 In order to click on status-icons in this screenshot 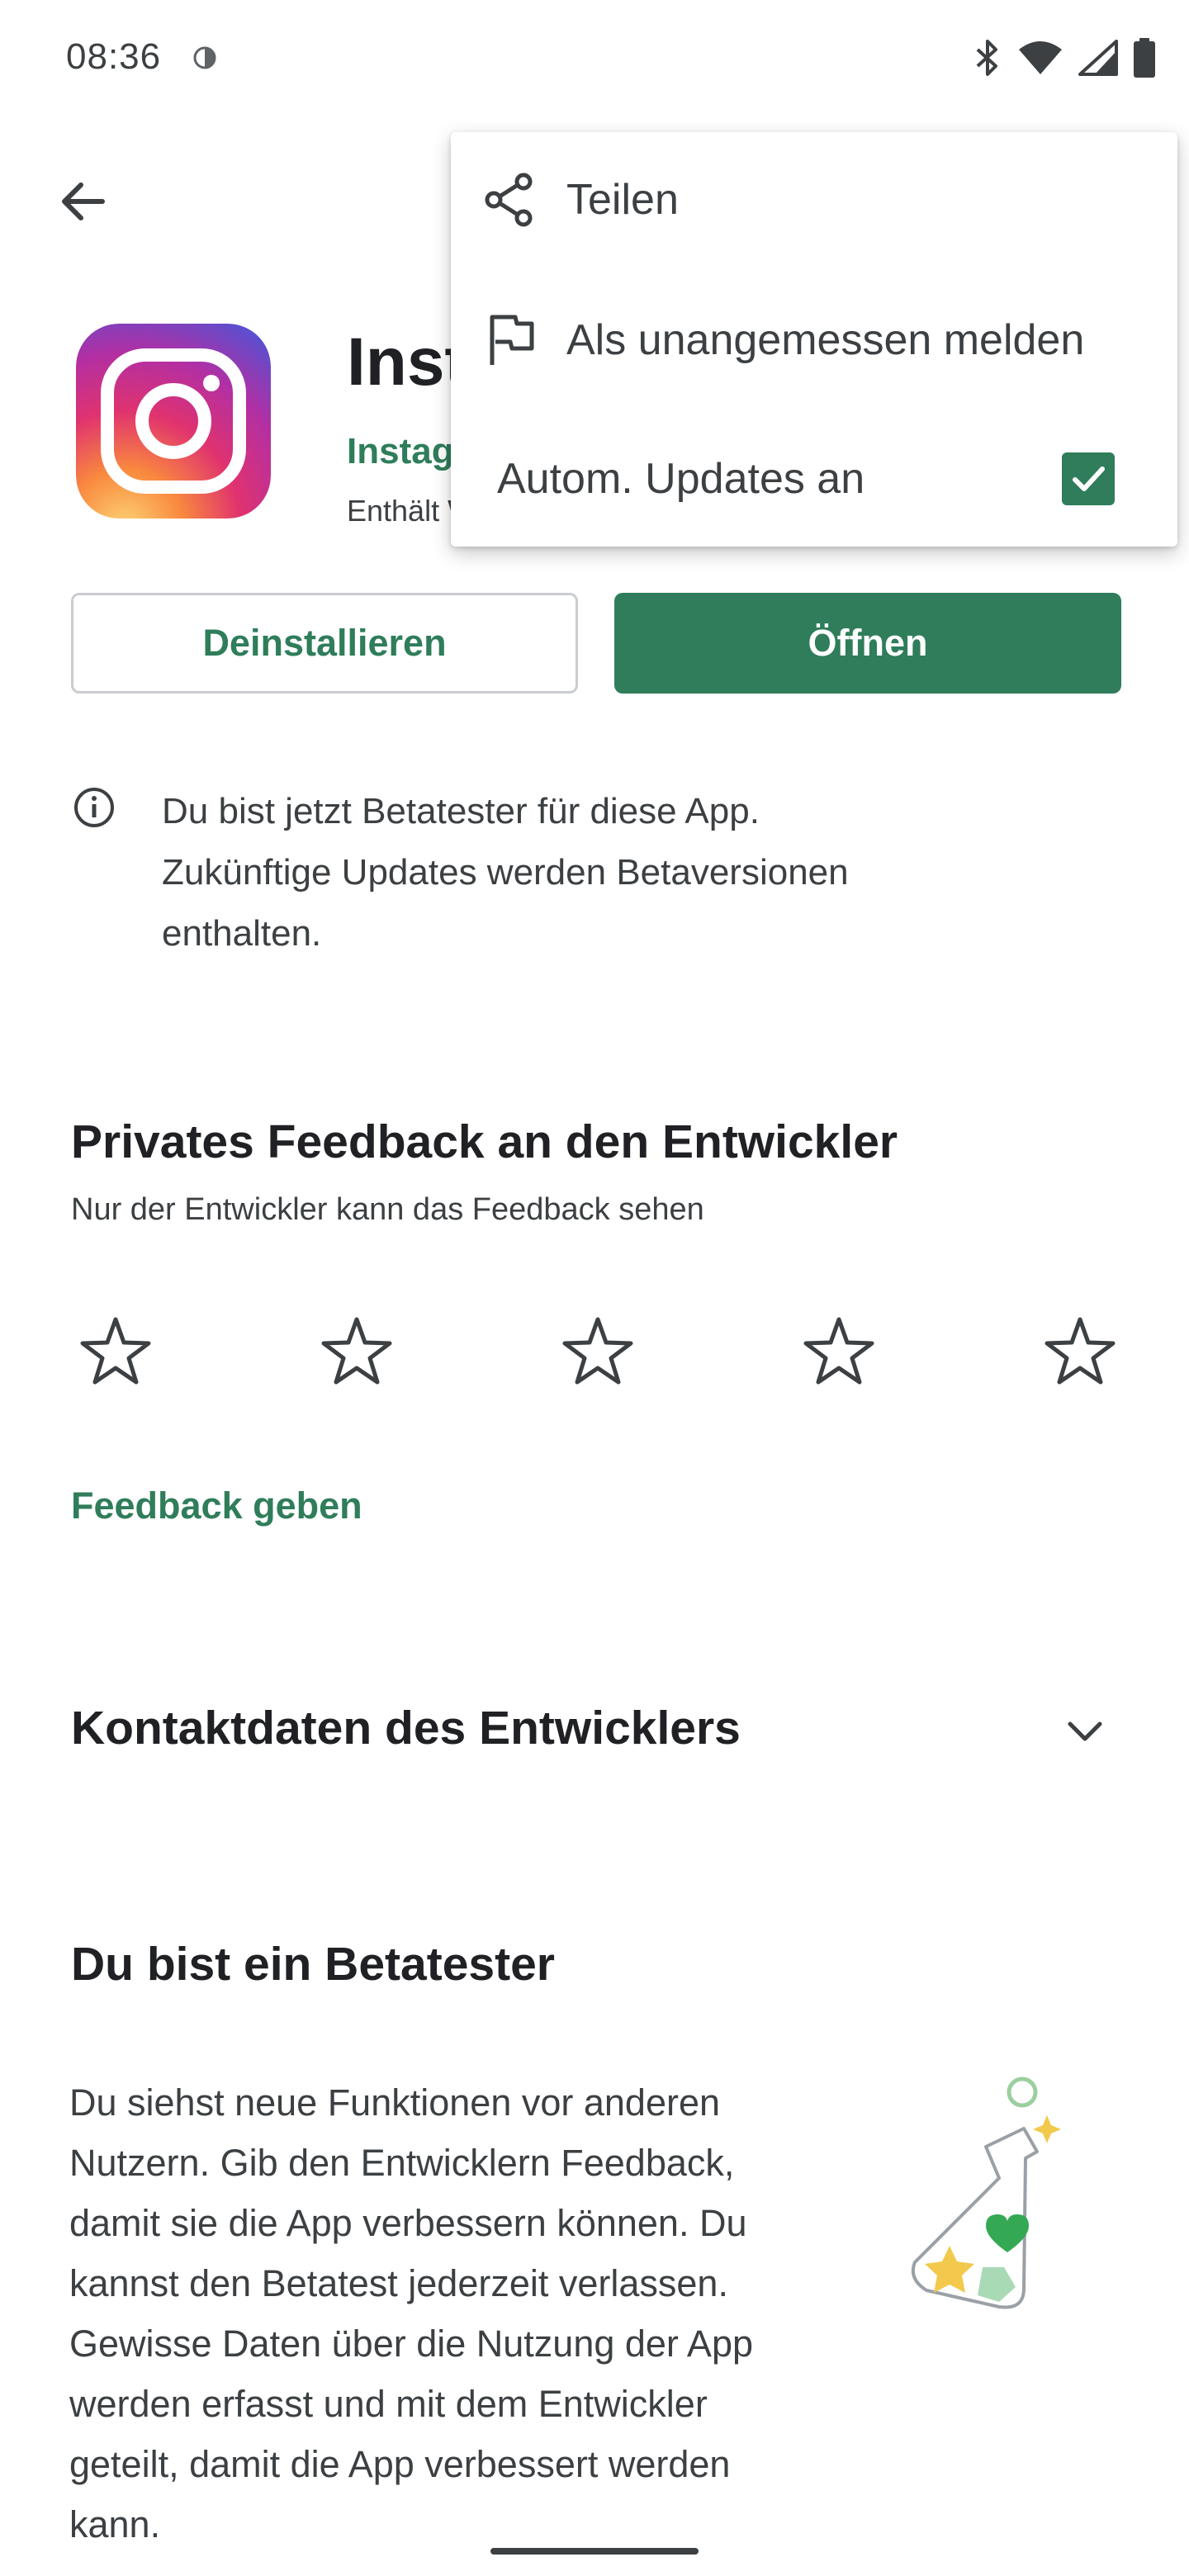, I will do `click(1064, 58)`.